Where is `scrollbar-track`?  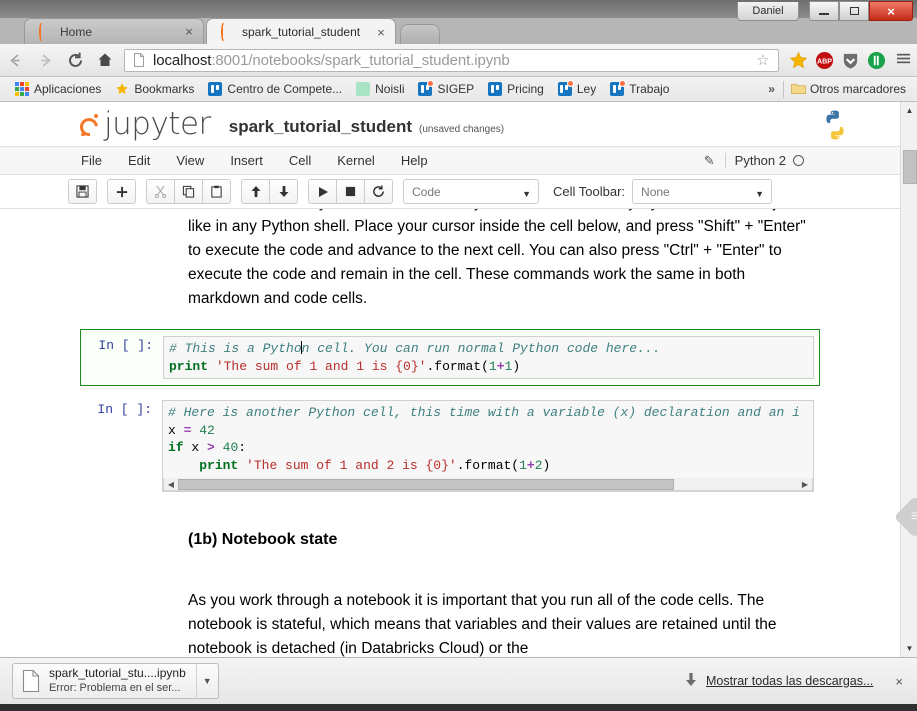 scrollbar-track is located at coordinates (488, 484).